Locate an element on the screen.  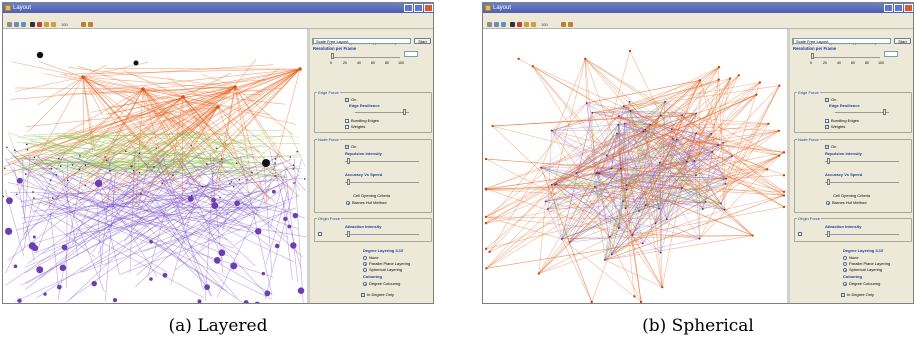
layering-spherical-radio is located at coordinates (365, 270).